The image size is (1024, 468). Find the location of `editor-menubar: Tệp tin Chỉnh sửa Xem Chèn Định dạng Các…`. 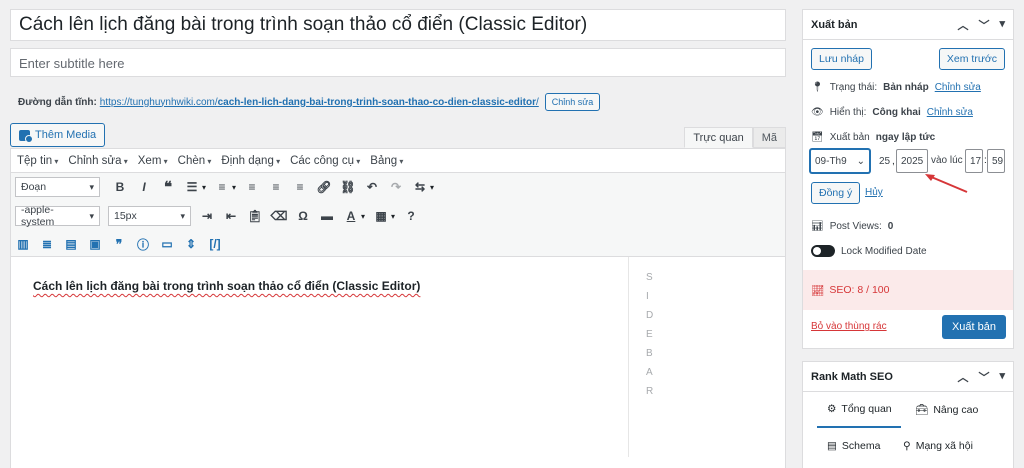

editor-menubar: Tệp tin Chỉnh sửa Xem Chèn Định dạng Các… is located at coordinates (398, 161).